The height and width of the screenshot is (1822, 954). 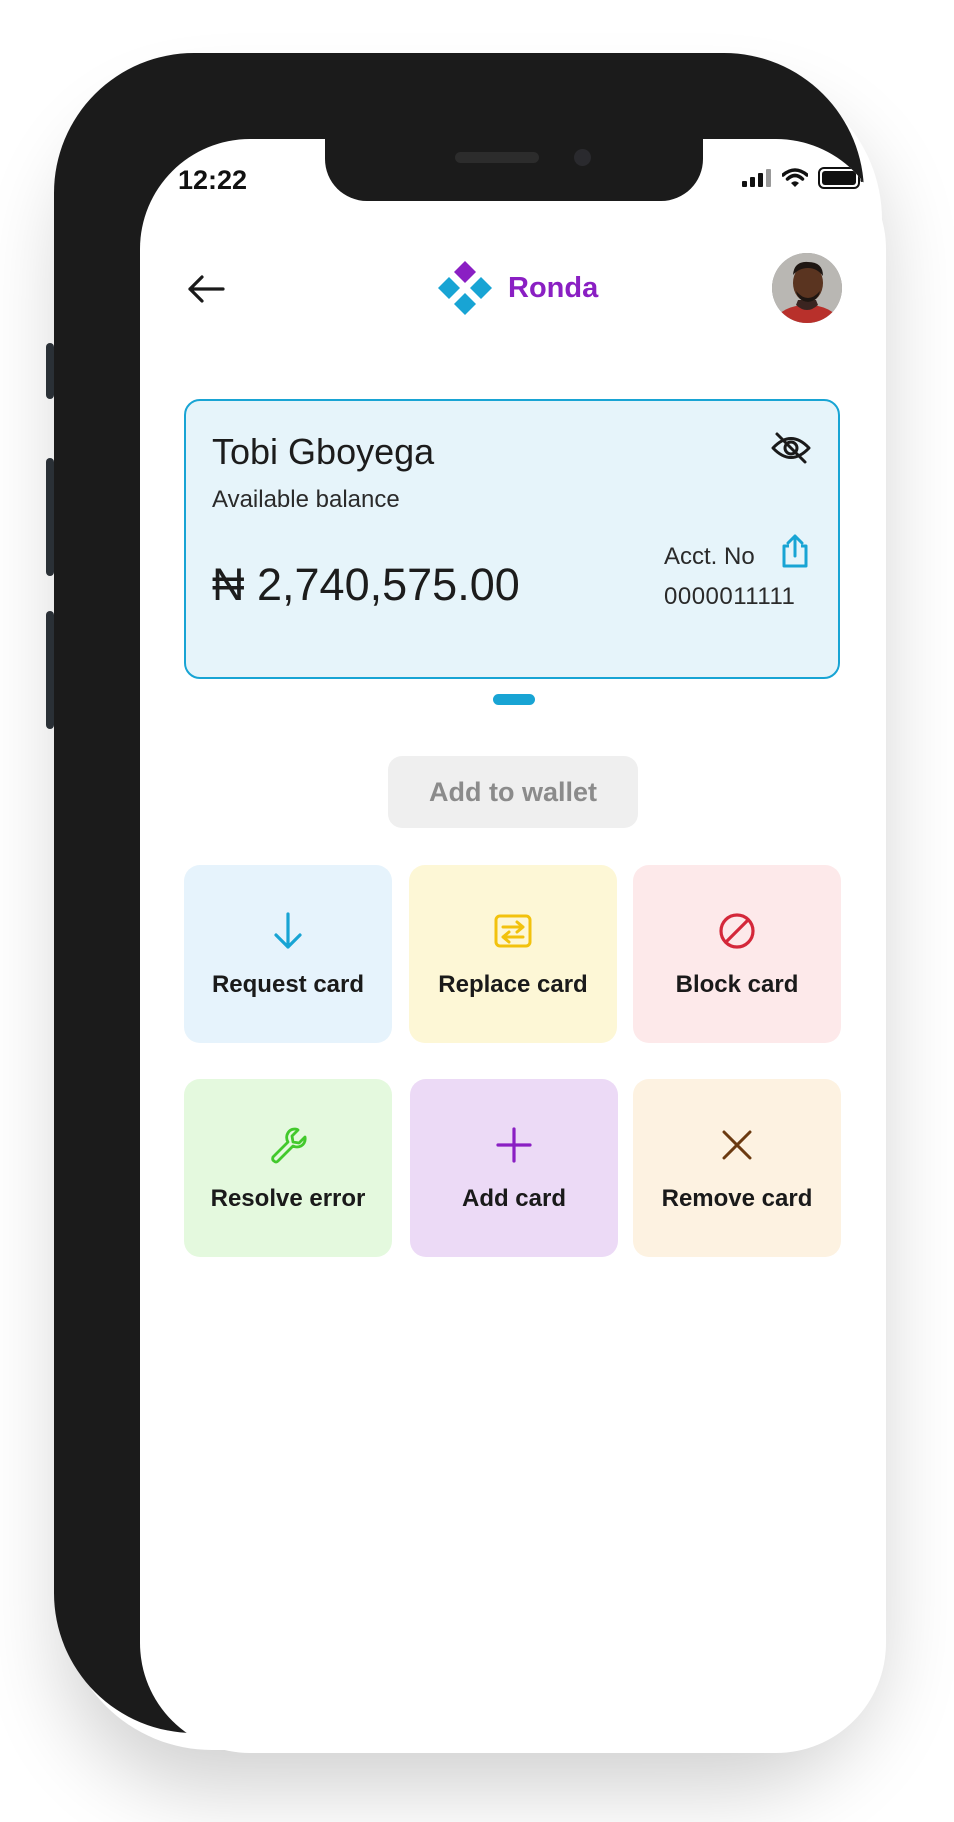 I want to click on status-time: 12:22, so click(x=213, y=180).